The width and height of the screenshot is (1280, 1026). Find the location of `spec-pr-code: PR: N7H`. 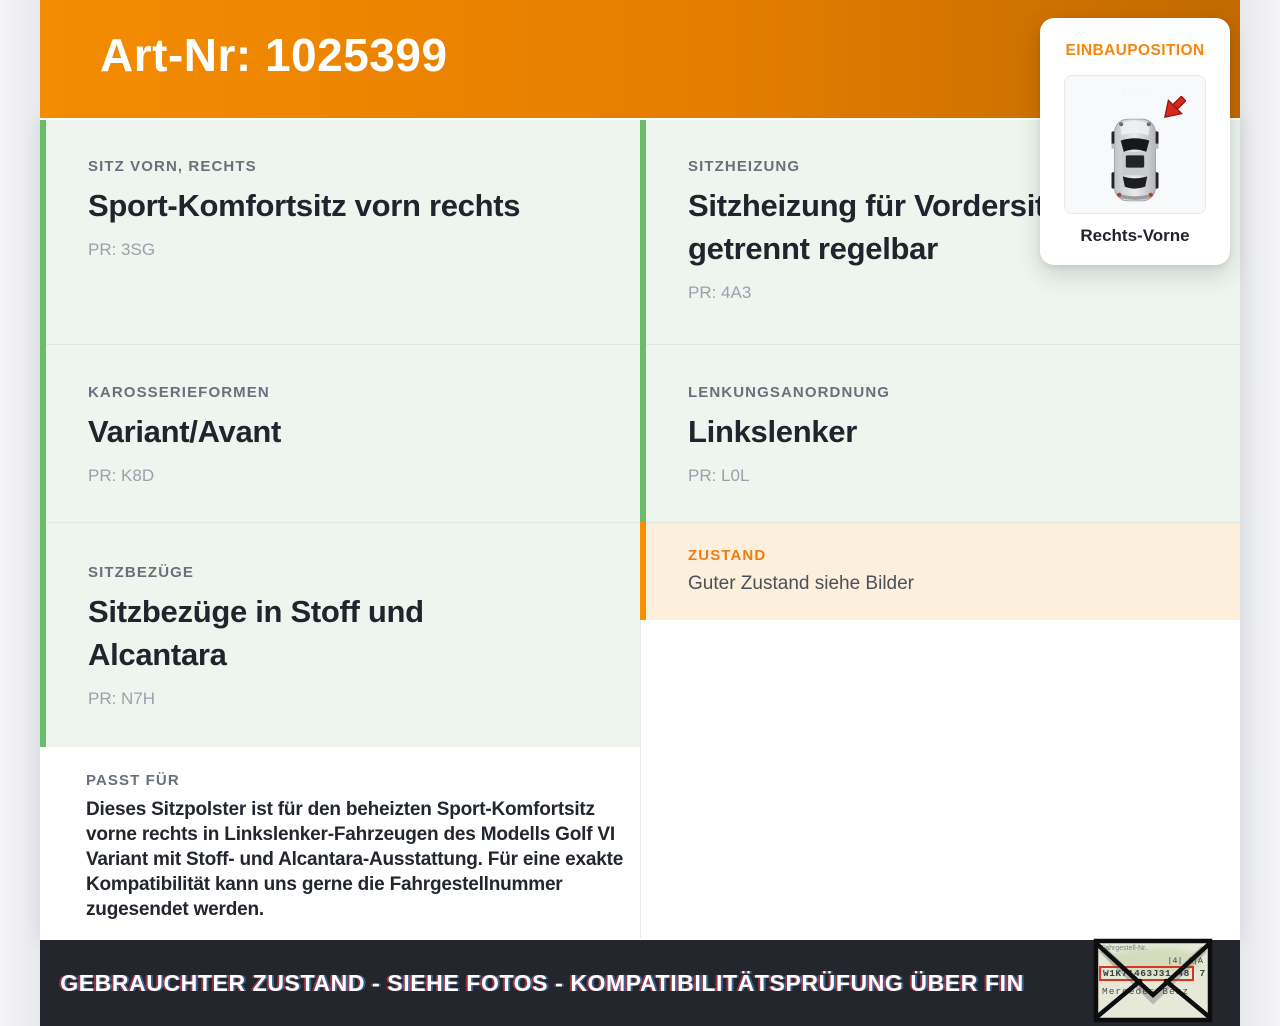

spec-pr-code: PR: N7H is located at coordinates (122, 698).